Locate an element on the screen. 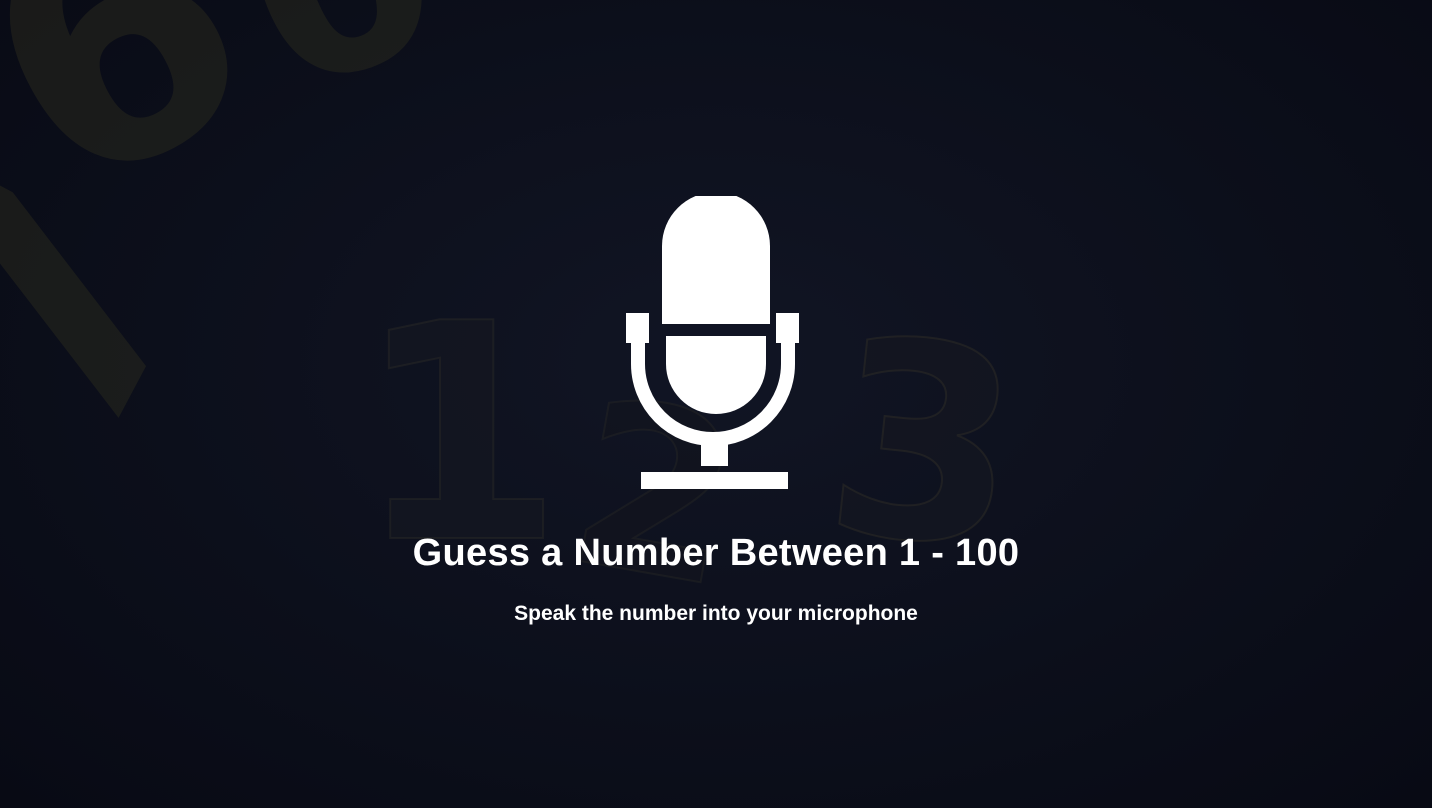 This screenshot has height=808, width=1432. microphone-icon is located at coordinates (716, 346).